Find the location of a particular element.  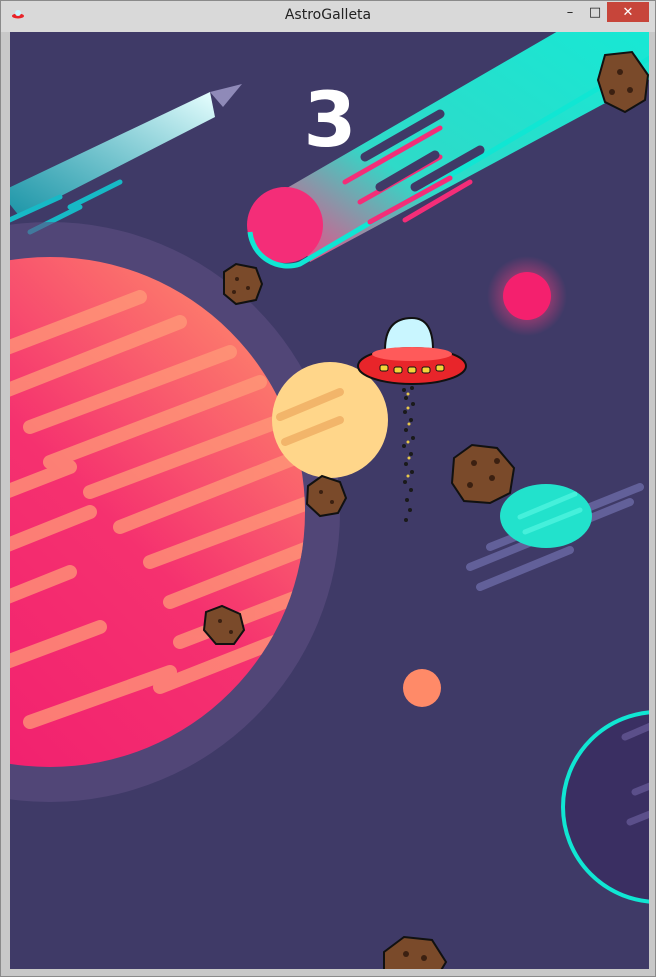

teal-ringed-planet is located at coordinates (605, 807).